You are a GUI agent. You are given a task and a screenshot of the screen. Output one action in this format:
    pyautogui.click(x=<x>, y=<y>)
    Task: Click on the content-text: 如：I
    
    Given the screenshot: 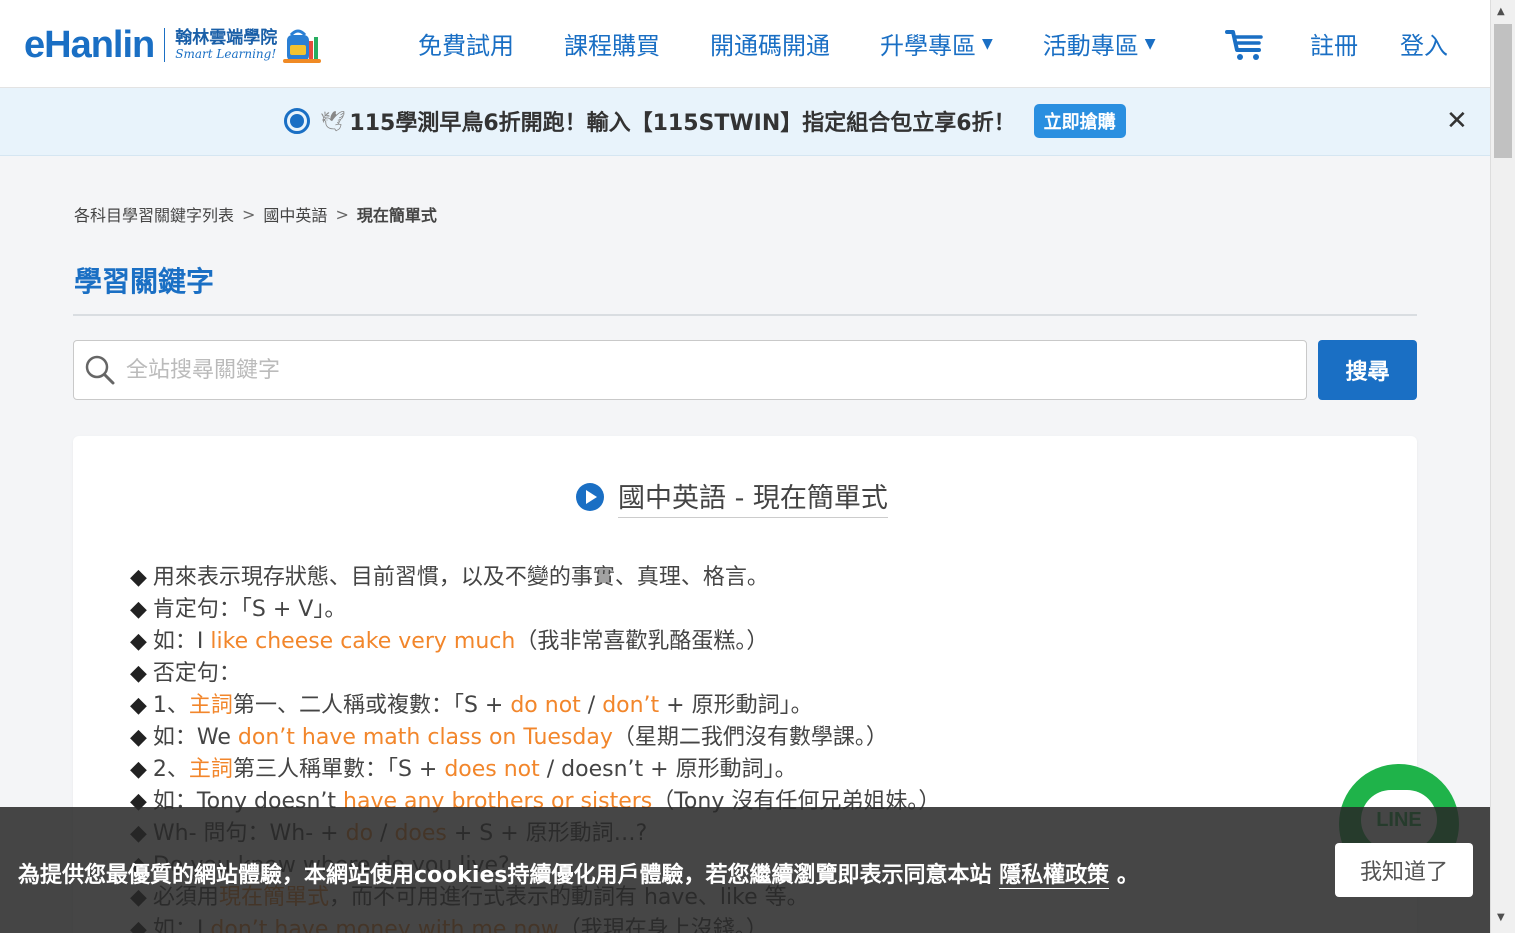 What is the action you would take?
    pyautogui.click(x=181, y=641)
    